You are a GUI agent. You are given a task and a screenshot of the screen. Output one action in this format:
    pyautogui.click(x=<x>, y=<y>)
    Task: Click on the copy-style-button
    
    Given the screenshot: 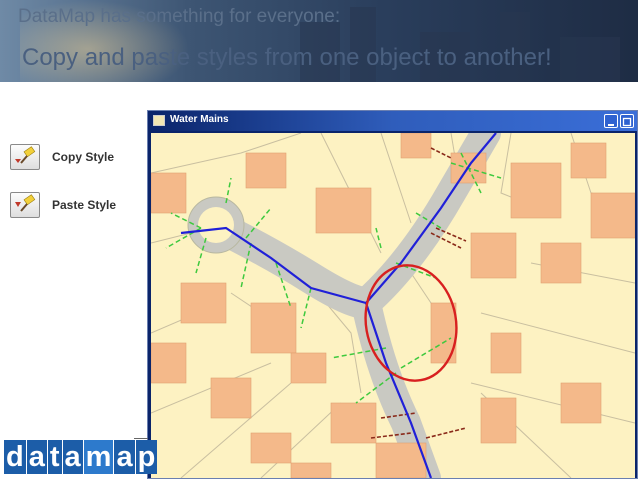 What is the action you would take?
    pyautogui.click(x=25, y=157)
    